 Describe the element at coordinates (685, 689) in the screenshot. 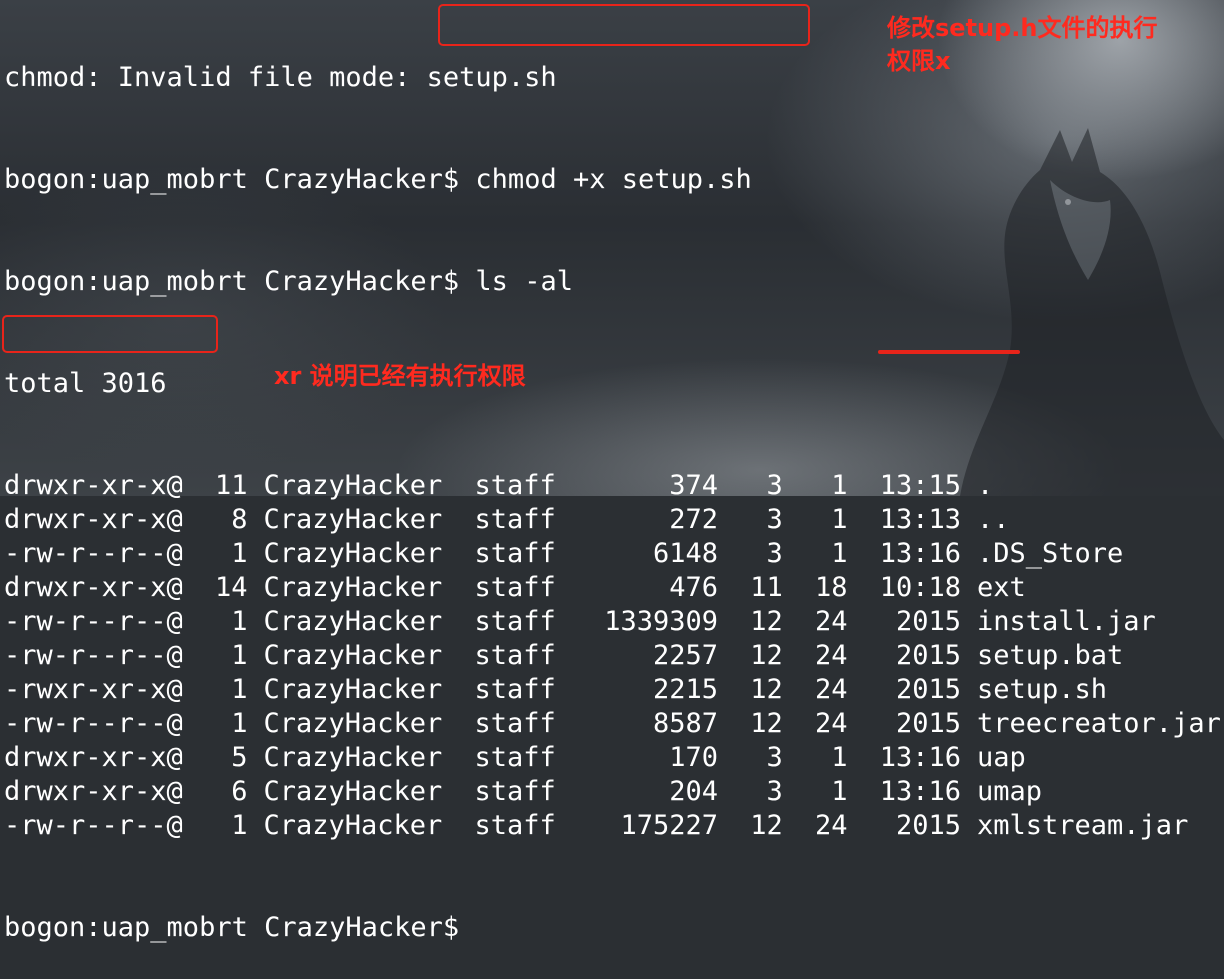

I see `file-size: 2215` at that location.